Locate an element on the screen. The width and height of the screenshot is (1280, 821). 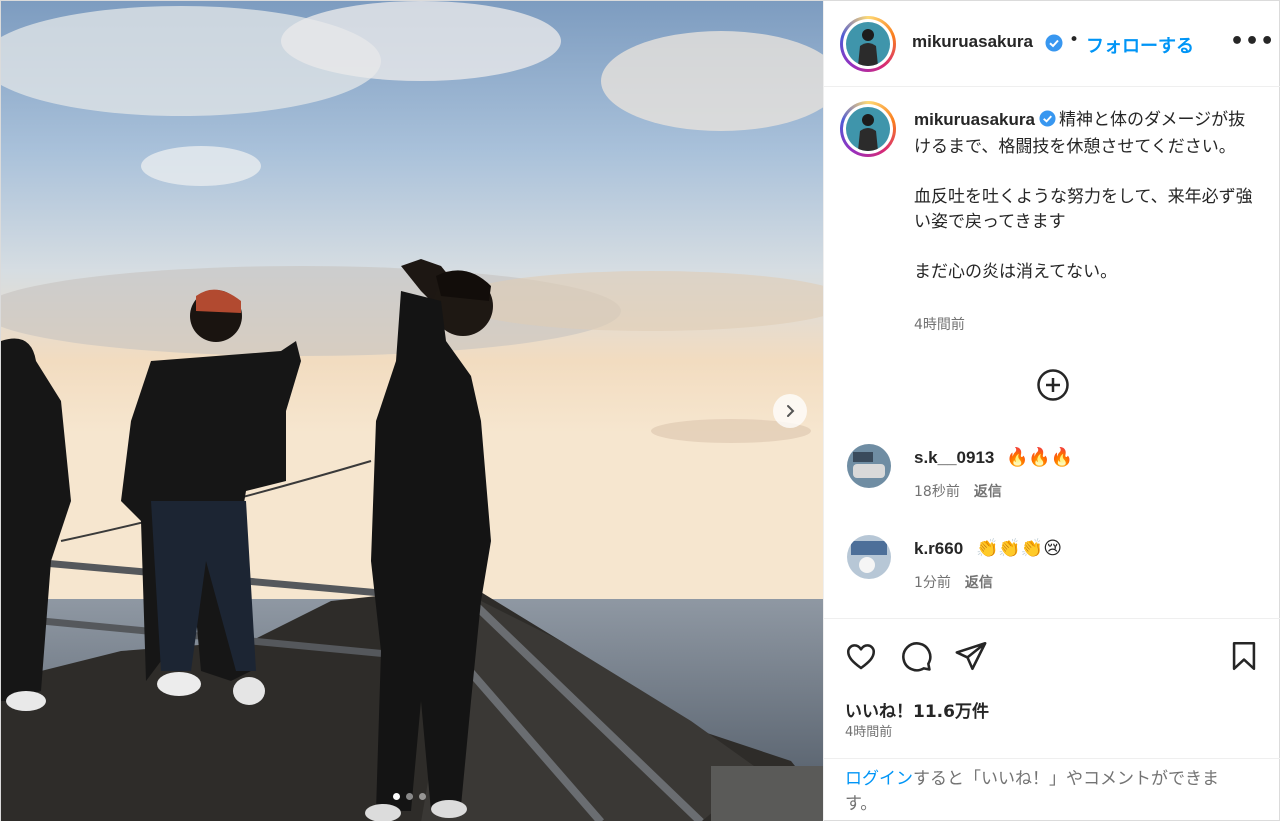
follow-button: フォローする is located at coordinates (1140, 45).